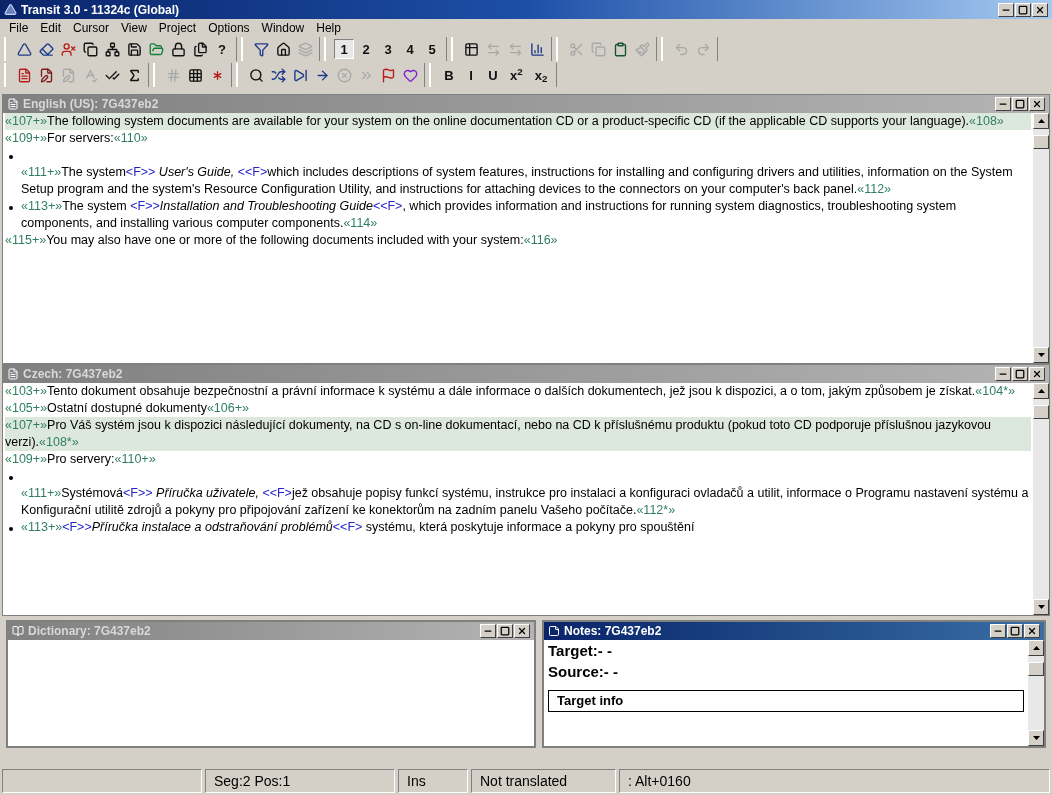  I want to click on toolbar-button: ?, so click(222, 49).